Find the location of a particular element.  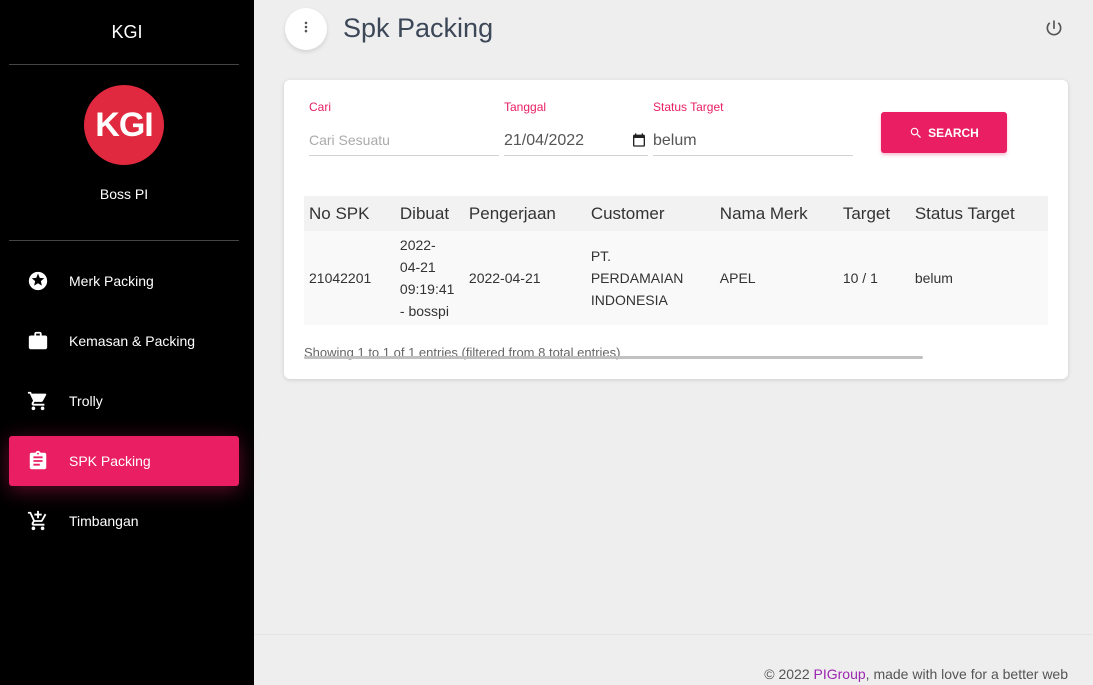

sidebar-item-merk-packing: Merk Packing is located at coordinates (124, 281).